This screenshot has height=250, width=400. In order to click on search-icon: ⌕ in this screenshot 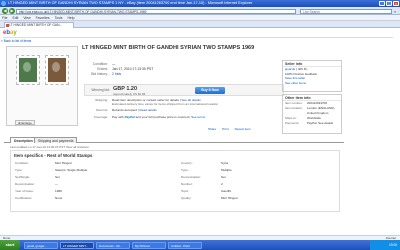, I will do `click(395, 11)`.